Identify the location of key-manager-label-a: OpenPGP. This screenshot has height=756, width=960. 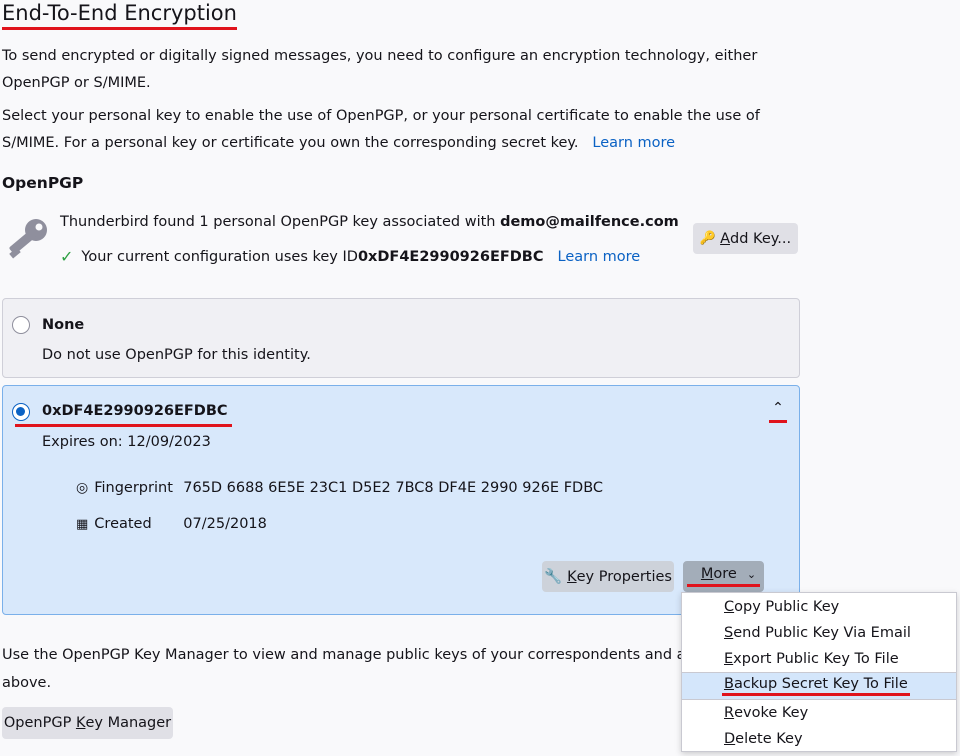
(37, 723).